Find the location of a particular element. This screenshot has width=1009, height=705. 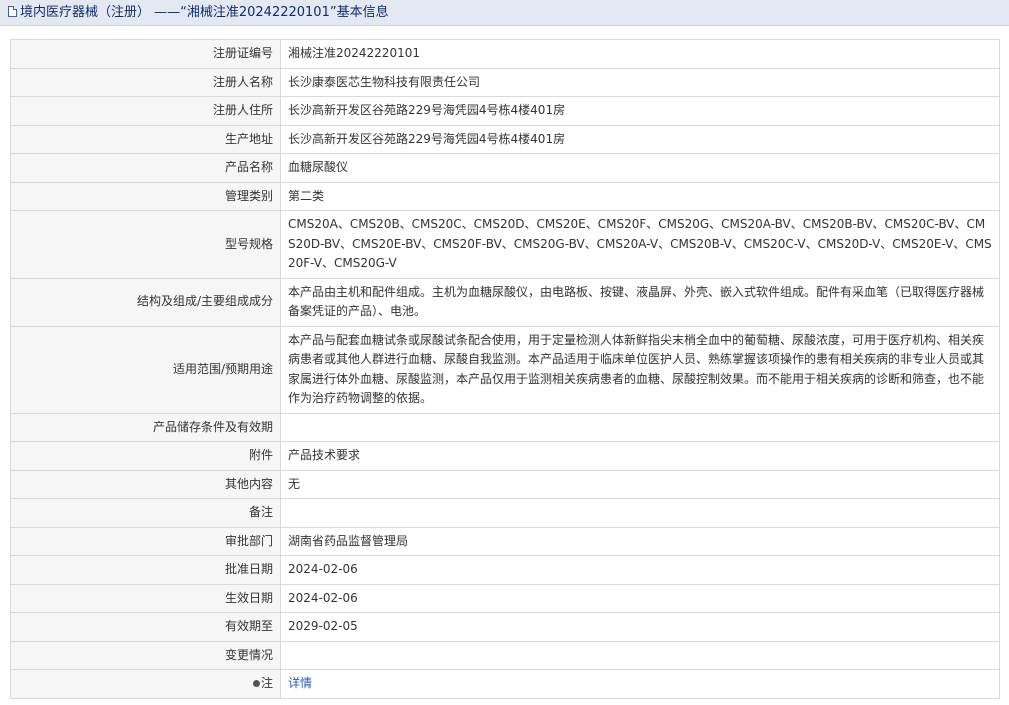

row-label: 注册人住所 is located at coordinates (145, 111).